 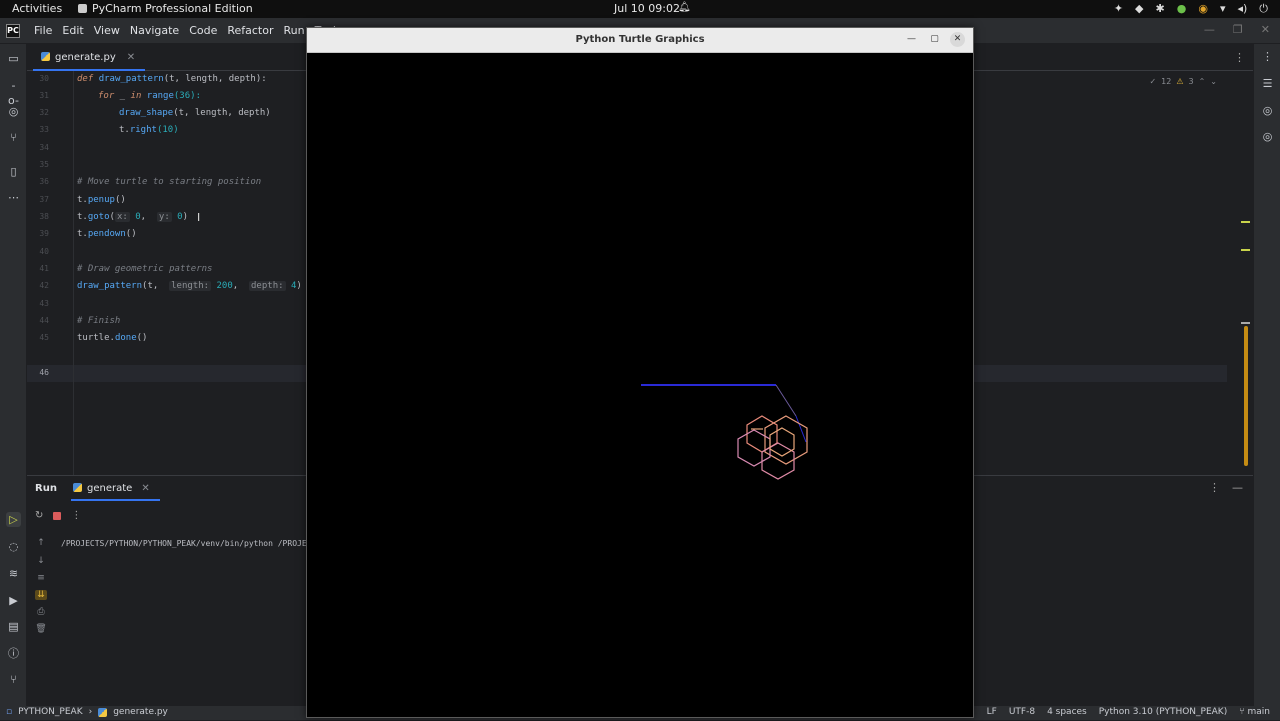 I want to click on line-number: 42, so click(x=44, y=285).